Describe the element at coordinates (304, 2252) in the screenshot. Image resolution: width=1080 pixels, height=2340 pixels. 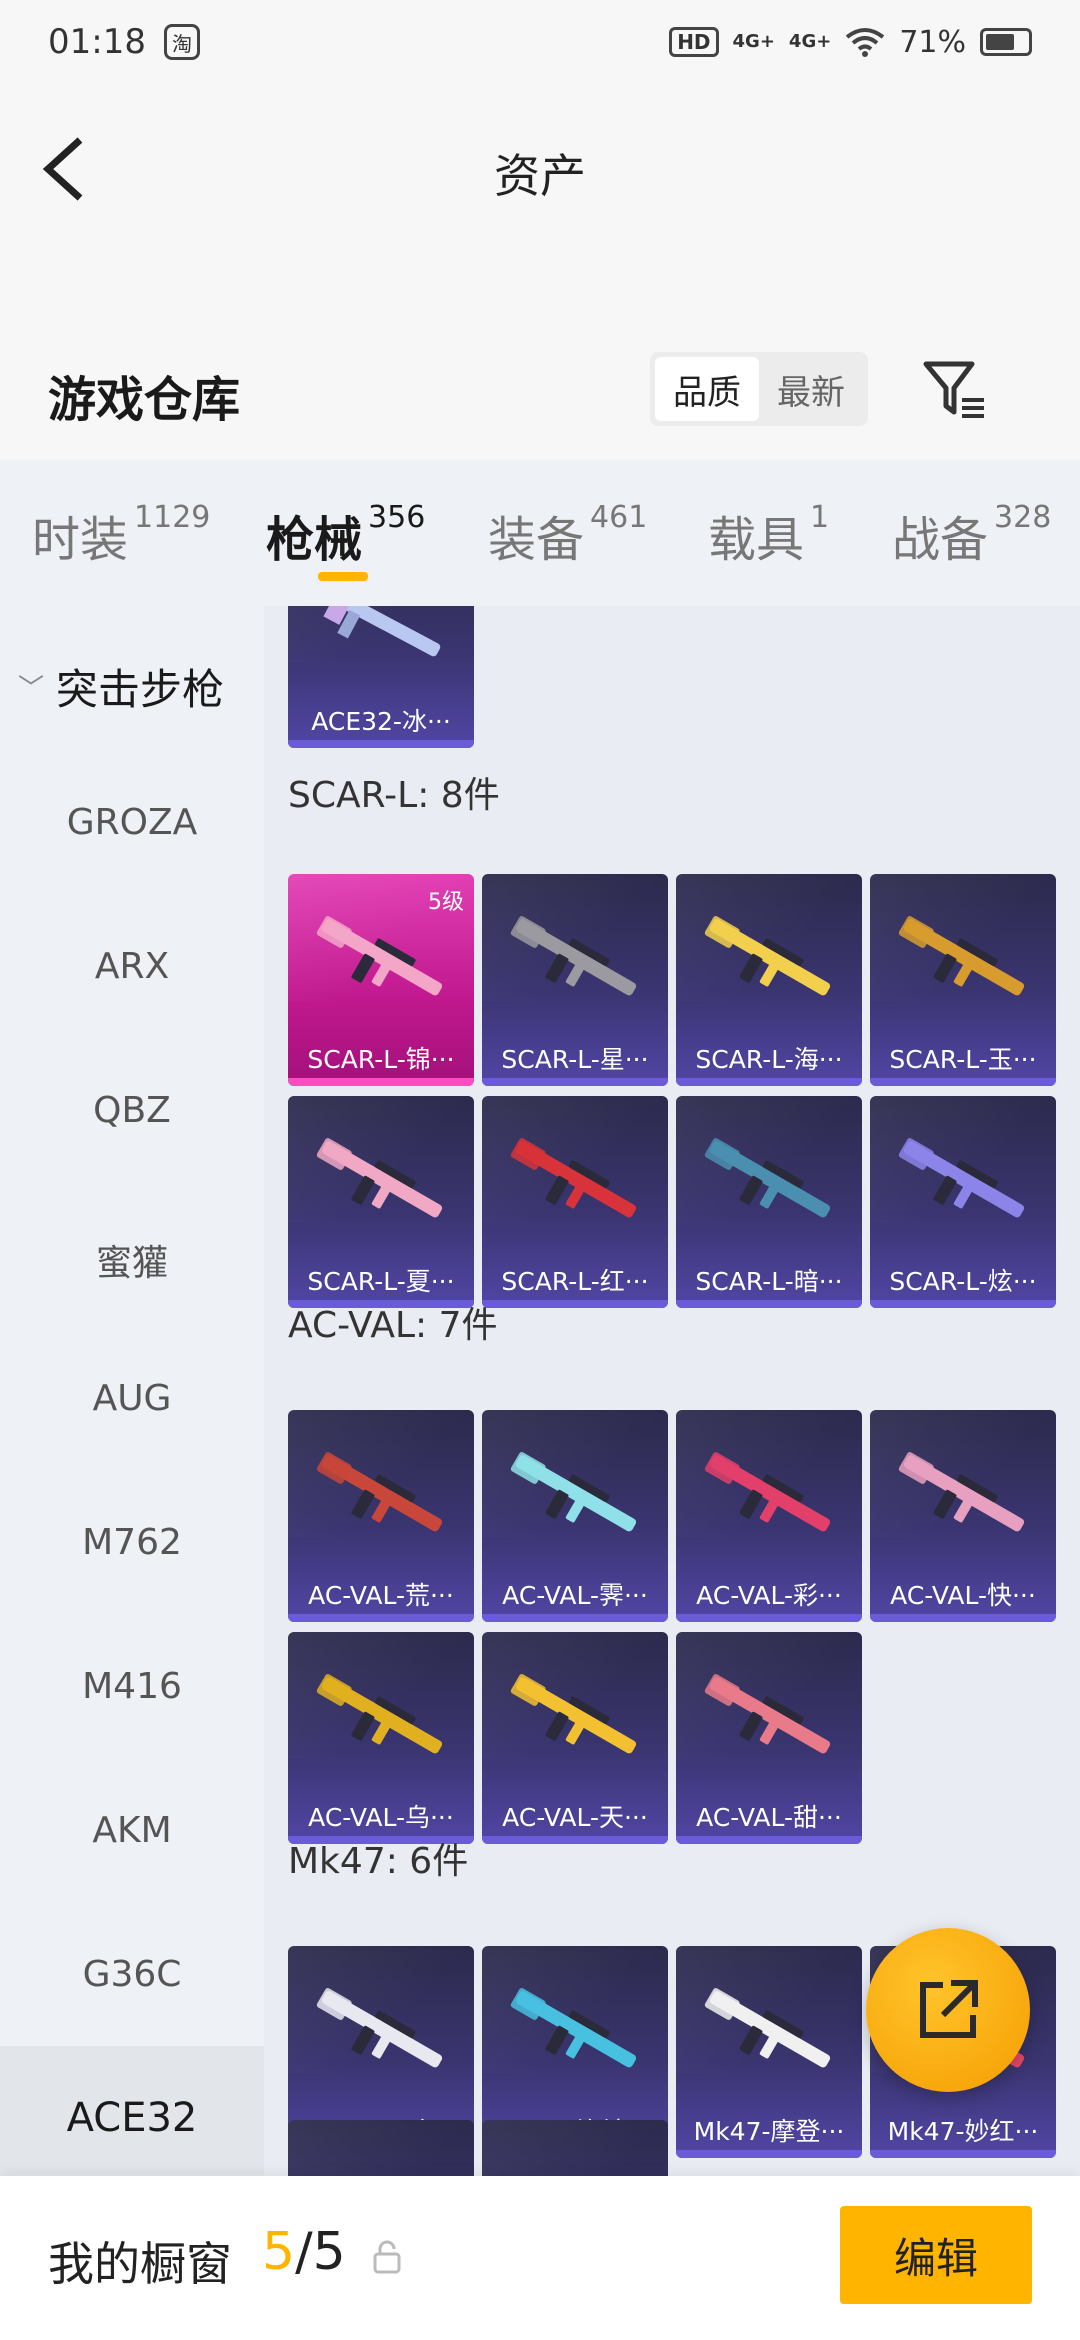
I see `showcase-count: 5/5` at that location.